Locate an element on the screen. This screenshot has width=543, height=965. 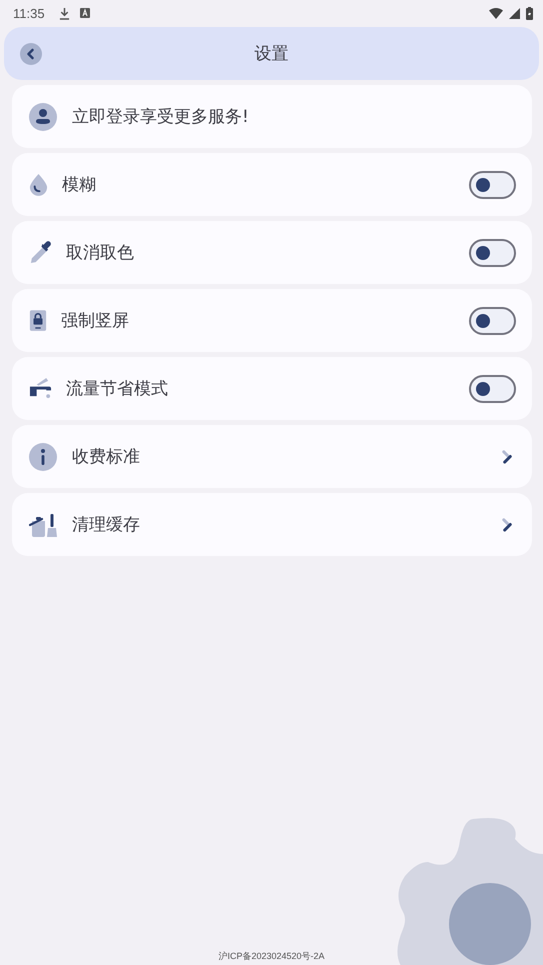
keyboard-icon is located at coordinates (85, 13).